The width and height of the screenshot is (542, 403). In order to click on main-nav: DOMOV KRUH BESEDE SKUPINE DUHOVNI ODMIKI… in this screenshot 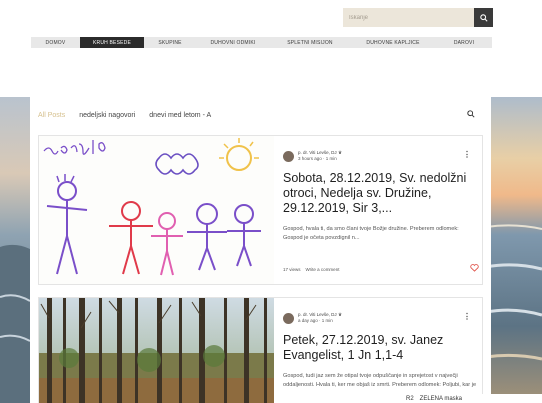, I will do `click(261, 42)`.